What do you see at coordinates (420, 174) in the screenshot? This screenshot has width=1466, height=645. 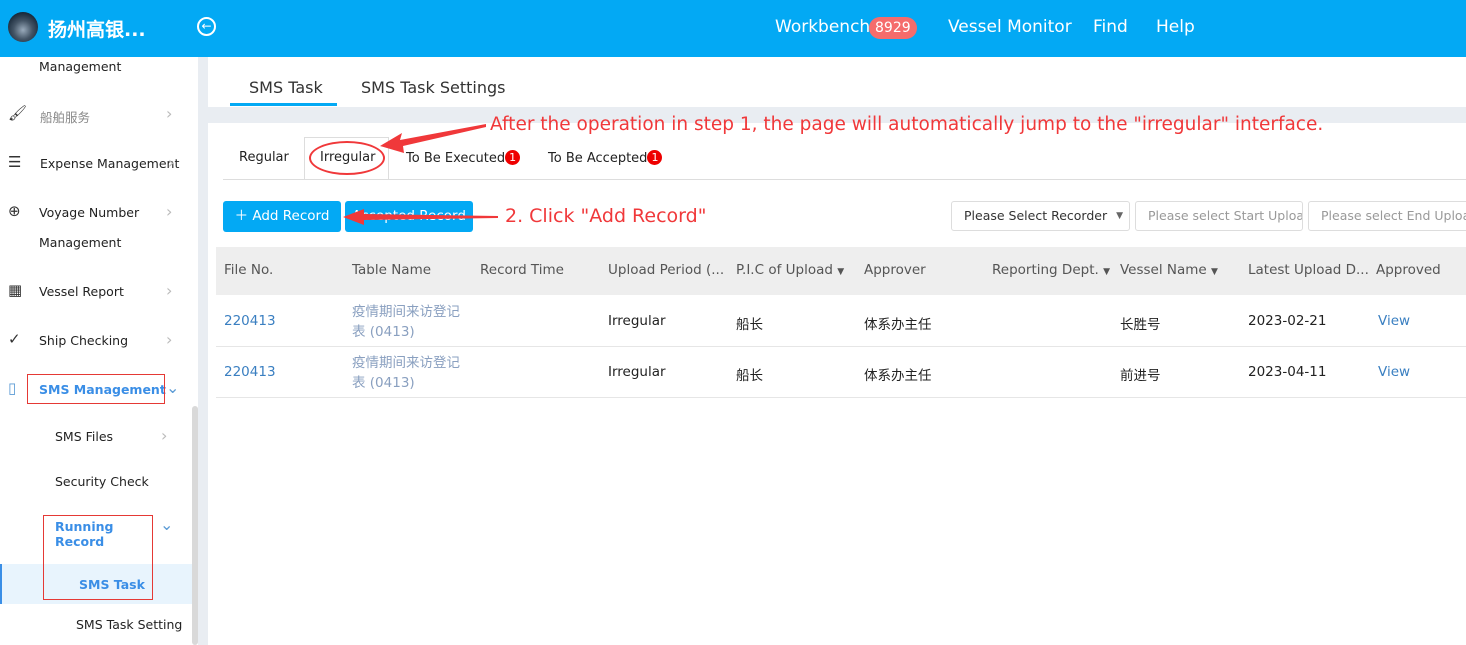 I see `annotation-arrows` at bounding box center [420, 174].